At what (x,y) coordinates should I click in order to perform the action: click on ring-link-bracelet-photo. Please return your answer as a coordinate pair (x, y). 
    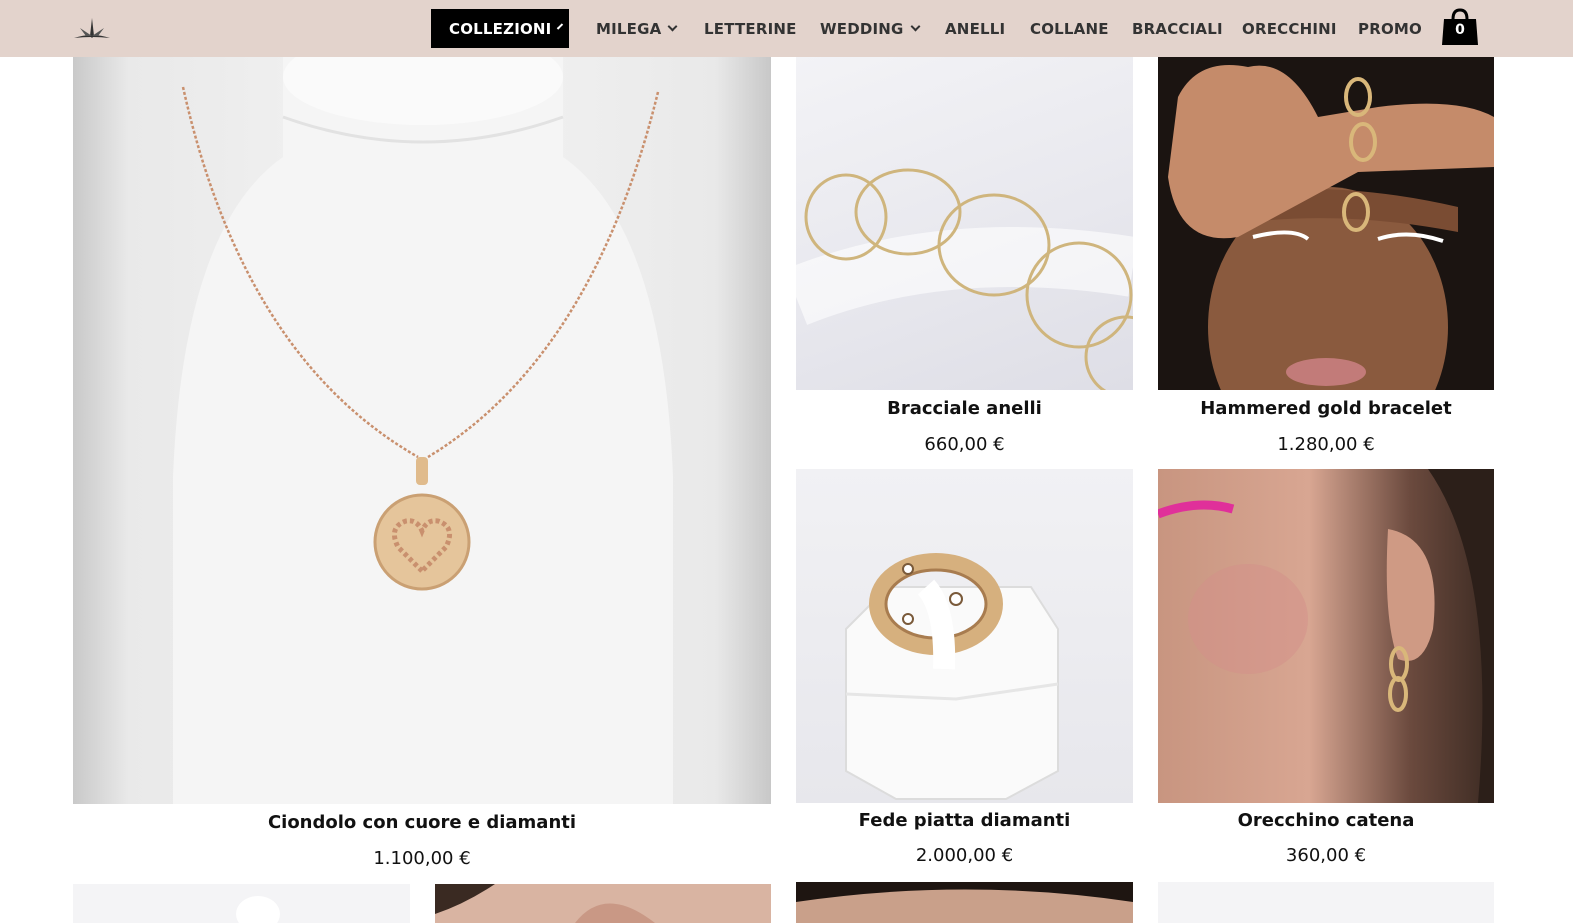
    Looking at the image, I should click on (964, 223).